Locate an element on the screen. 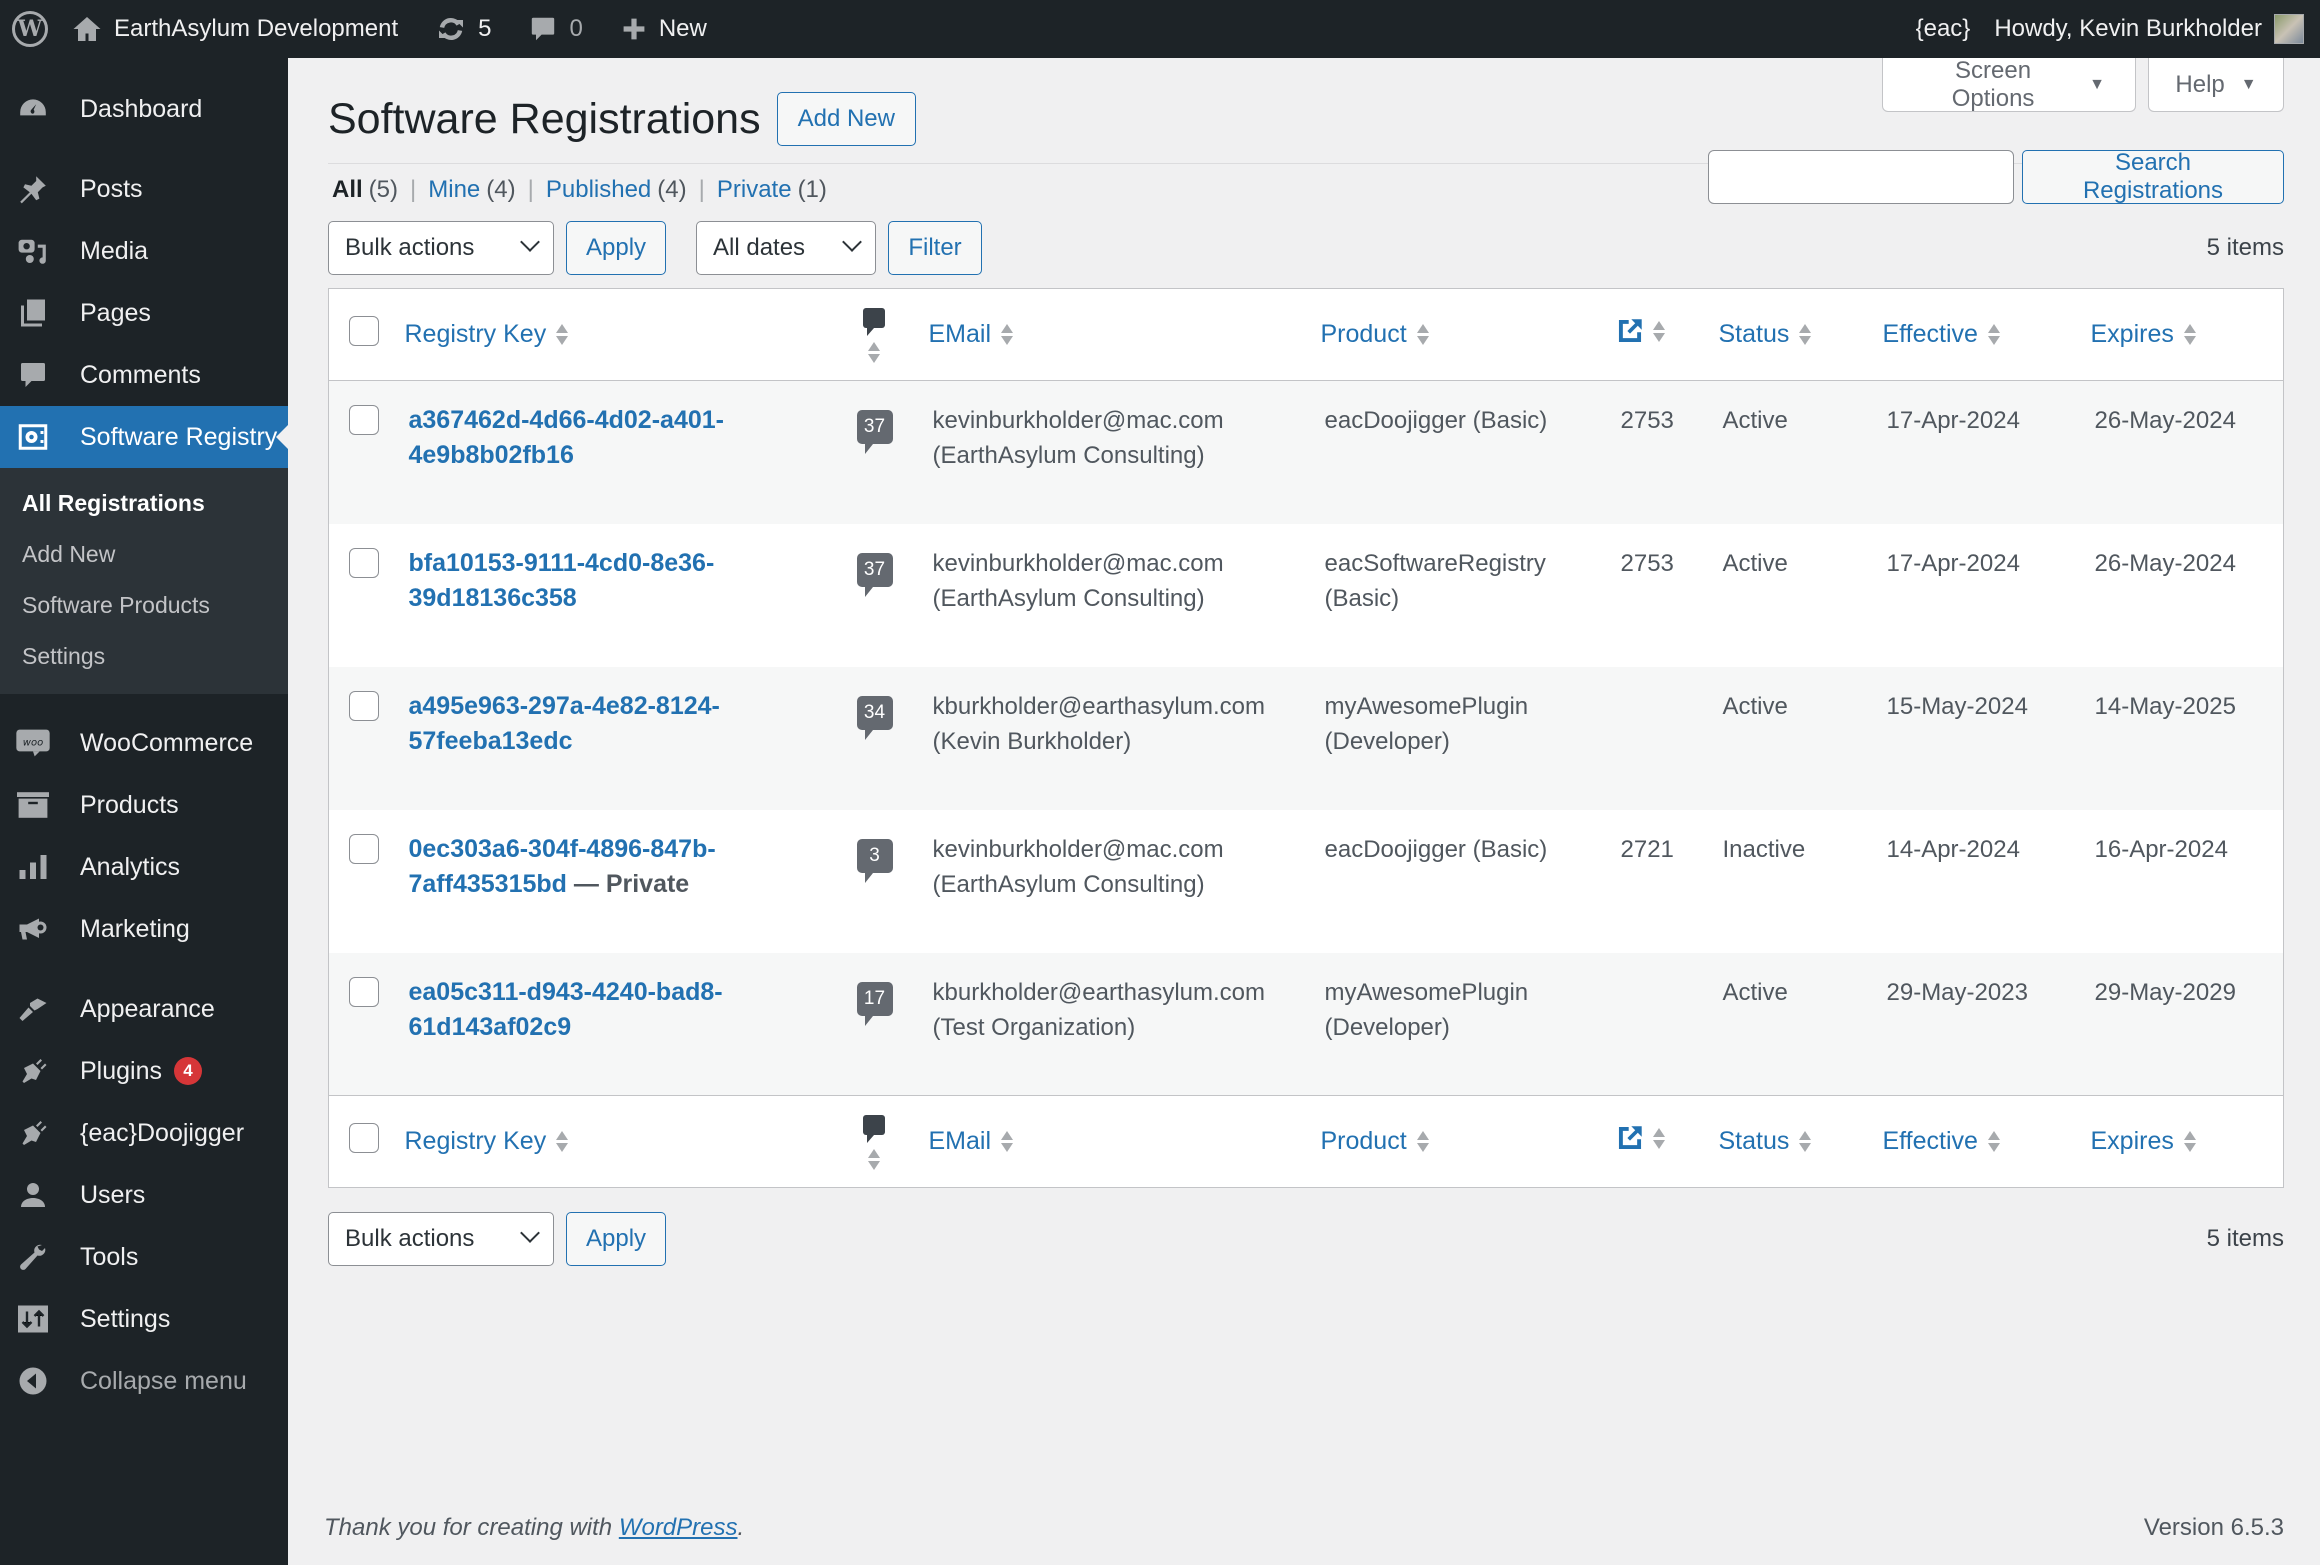 Image resolution: width=2320 pixels, height=1565 pixels. registry-key-part: a495e963-297a-4e82-8124- is located at coordinates (564, 705).